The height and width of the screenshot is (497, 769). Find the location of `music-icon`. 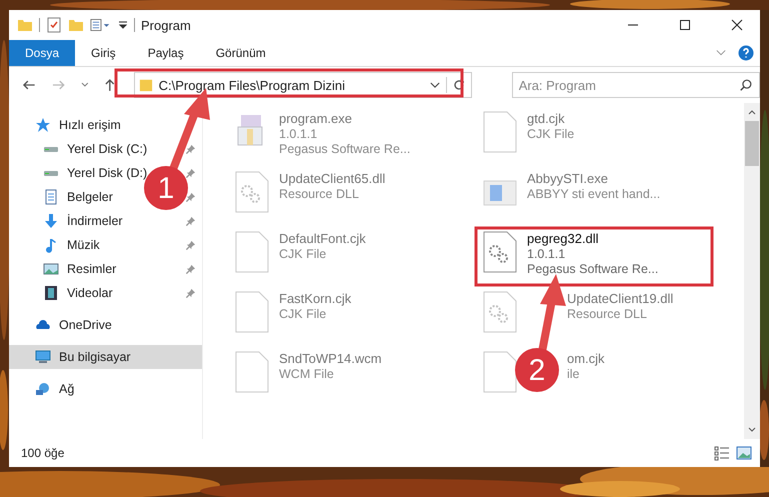

music-icon is located at coordinates (51, 245).